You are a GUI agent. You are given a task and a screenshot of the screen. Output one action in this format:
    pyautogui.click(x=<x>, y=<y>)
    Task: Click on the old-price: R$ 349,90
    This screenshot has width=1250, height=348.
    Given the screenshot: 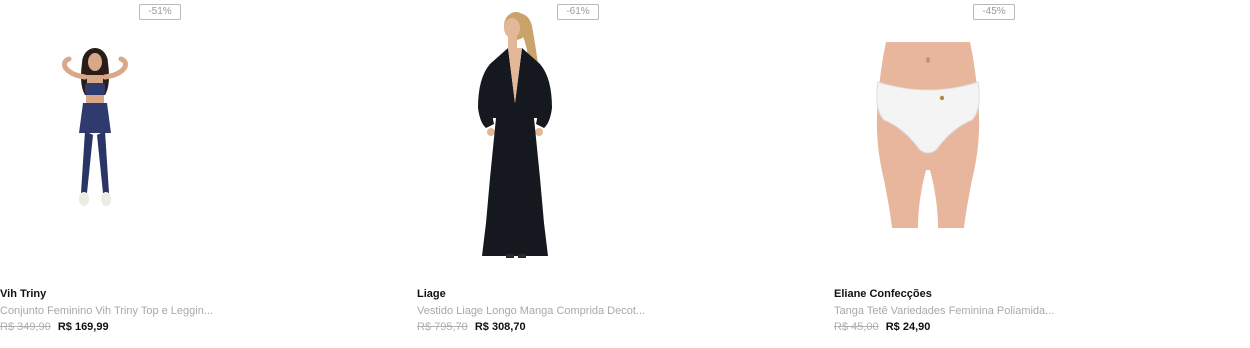 What is the action you would take?
    pyautogui.click(x=25, y=327)
    